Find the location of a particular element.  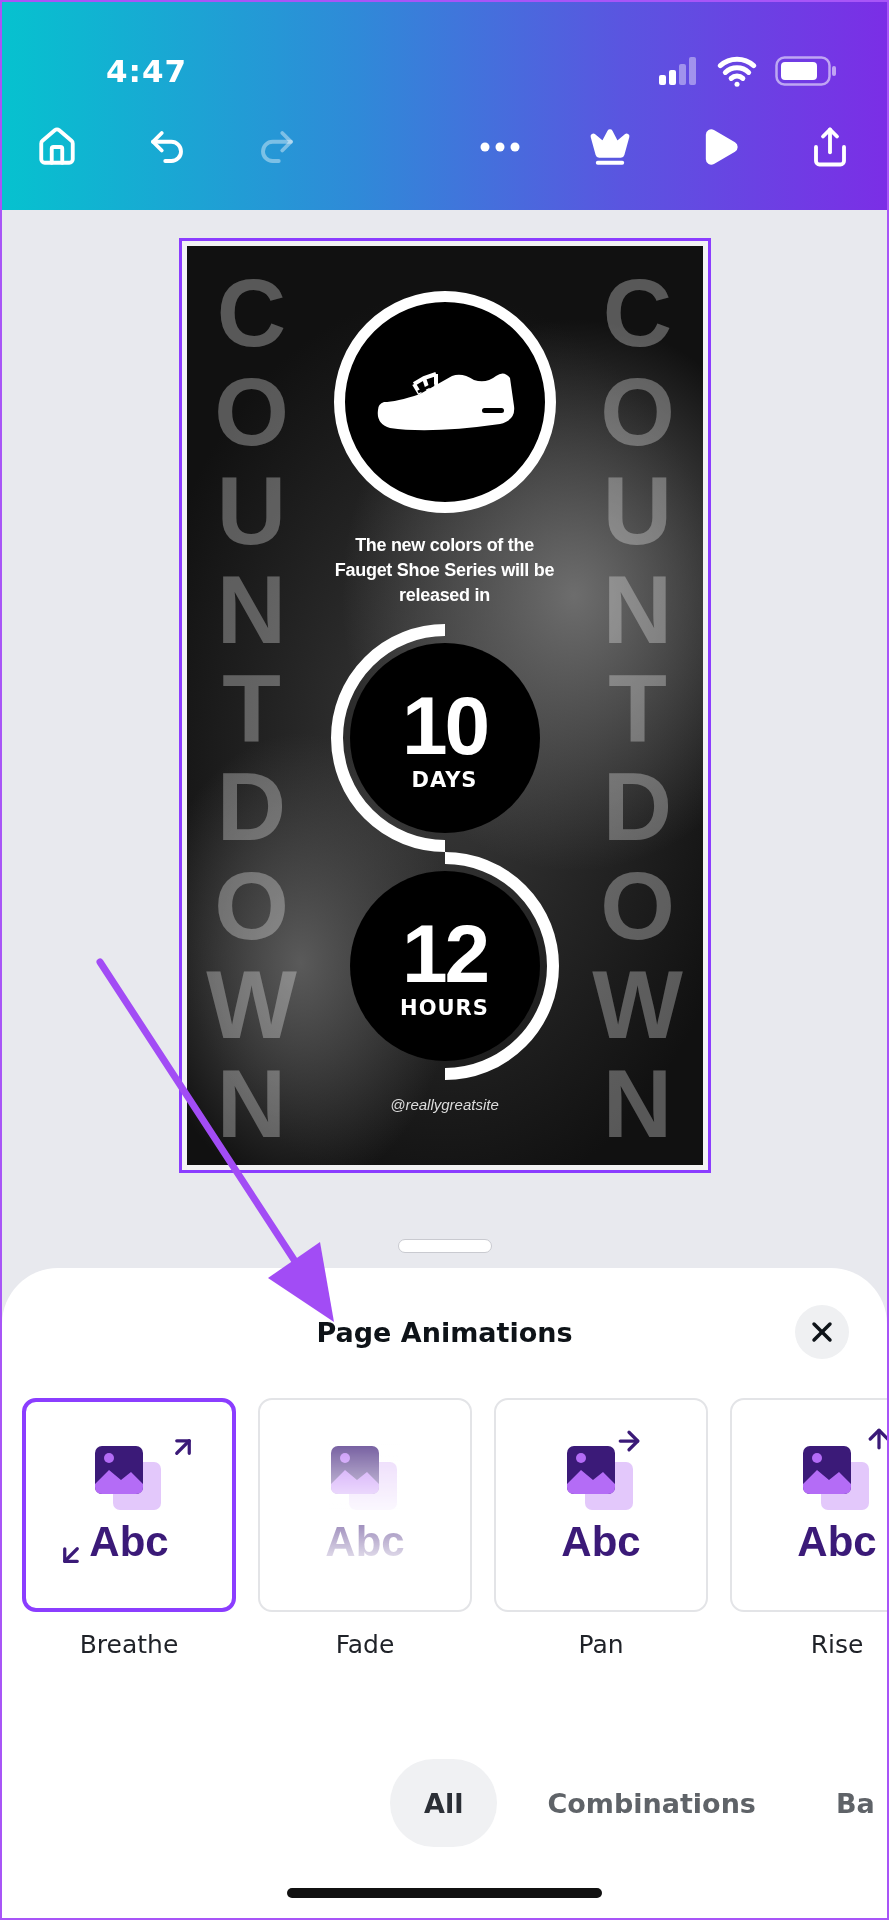

animation-label: Rise is located at coordinates (837, 1644).